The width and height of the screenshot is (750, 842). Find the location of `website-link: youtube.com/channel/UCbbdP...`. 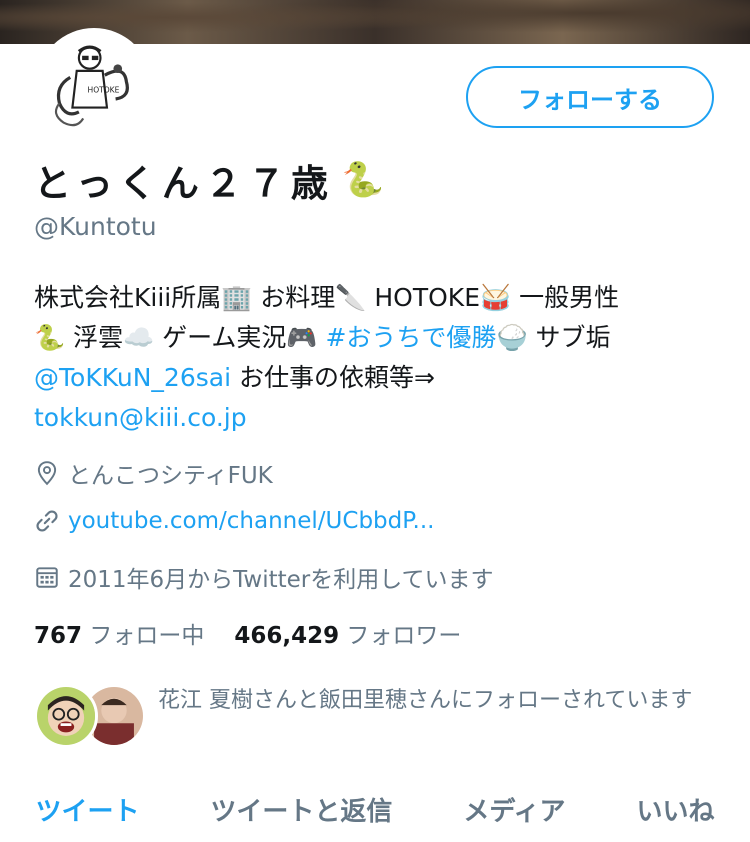

website-link: youtube.com/channel/UCbbdP... is located at coordinates (251, 521).